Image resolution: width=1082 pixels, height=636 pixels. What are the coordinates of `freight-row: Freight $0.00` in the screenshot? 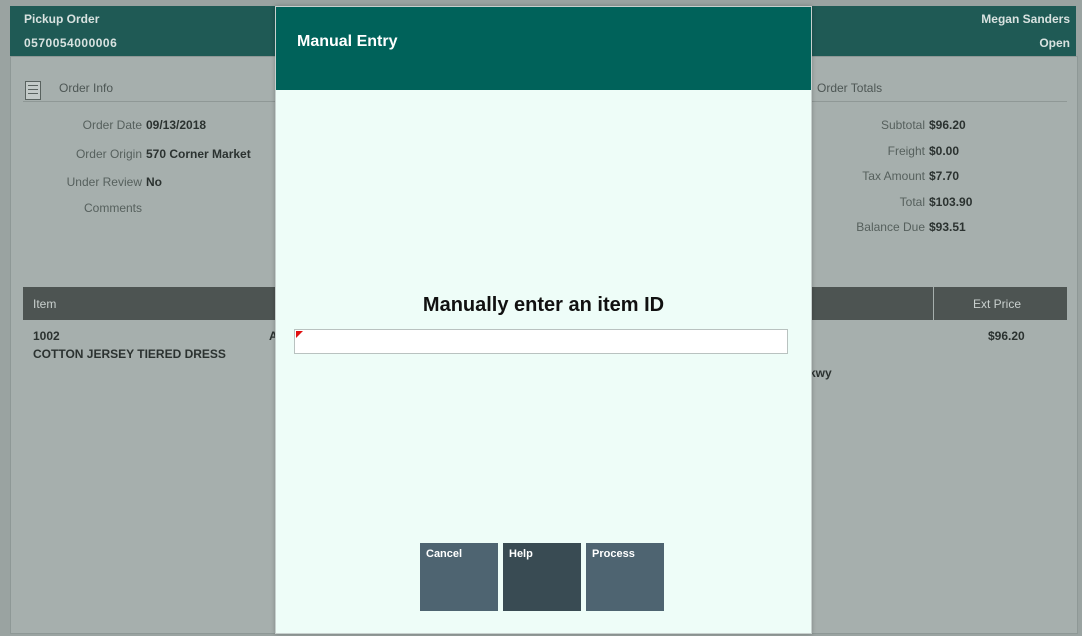 It's located at (923, 151).